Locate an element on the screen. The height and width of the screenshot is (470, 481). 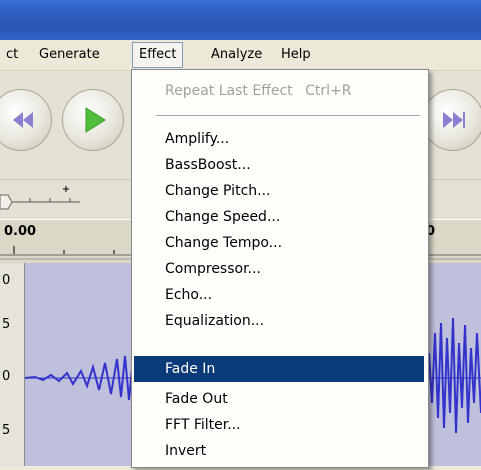
menu-generate: Generate is located at coordinates (69, 55).